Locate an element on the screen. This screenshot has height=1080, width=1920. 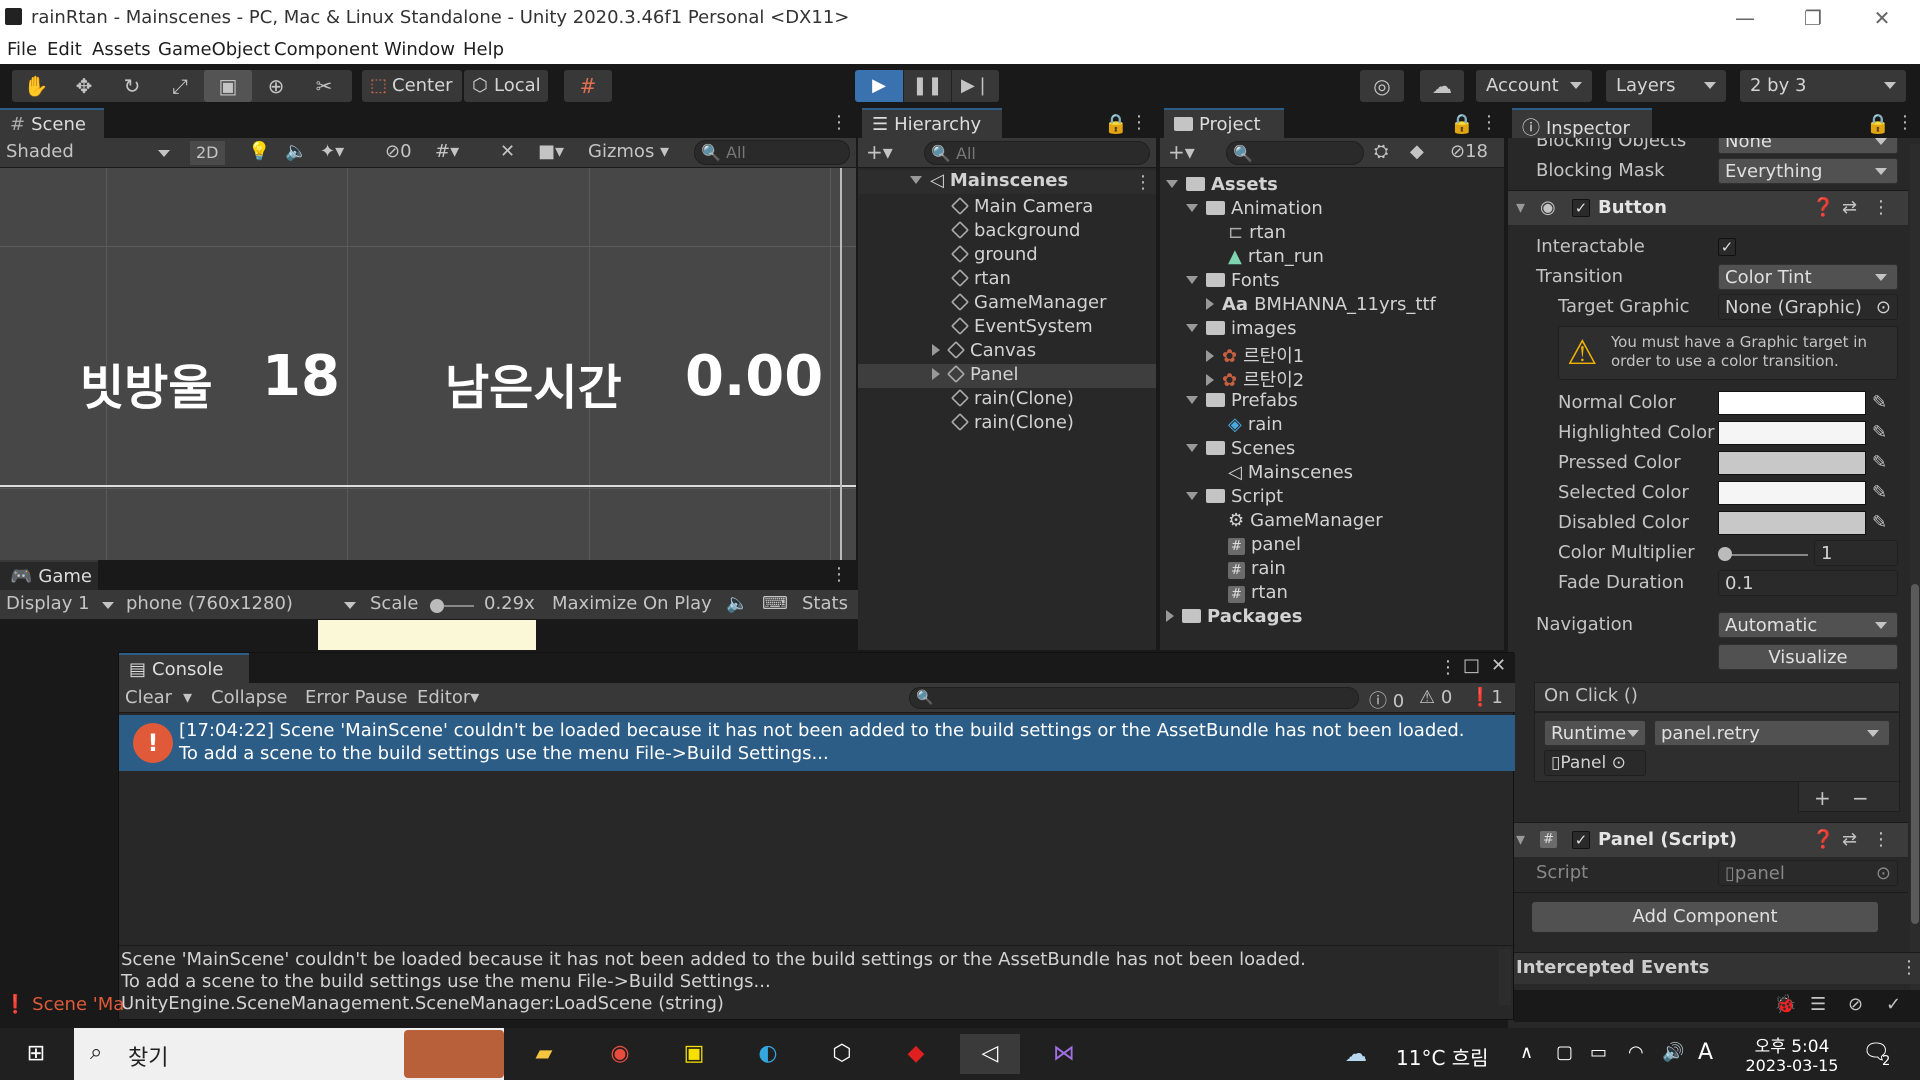
layout-dropdown: 2 by 3 is located at coordinates (1823, 86).